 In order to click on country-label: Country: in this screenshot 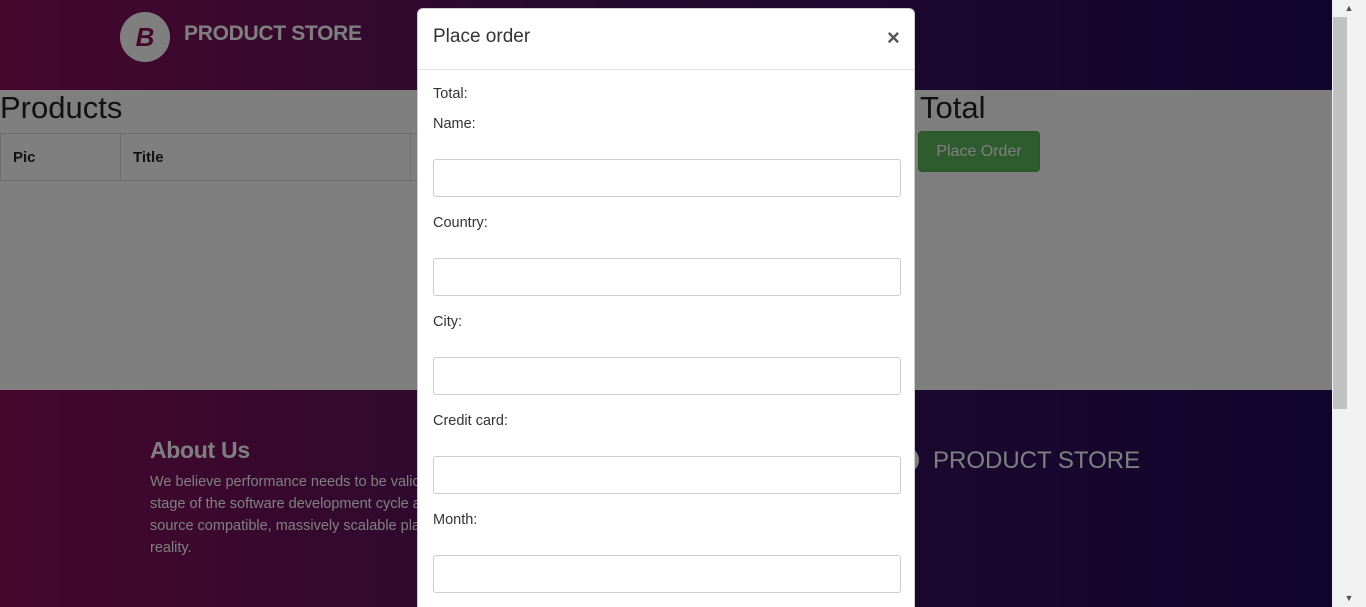, I will do `click(460, 223)`.